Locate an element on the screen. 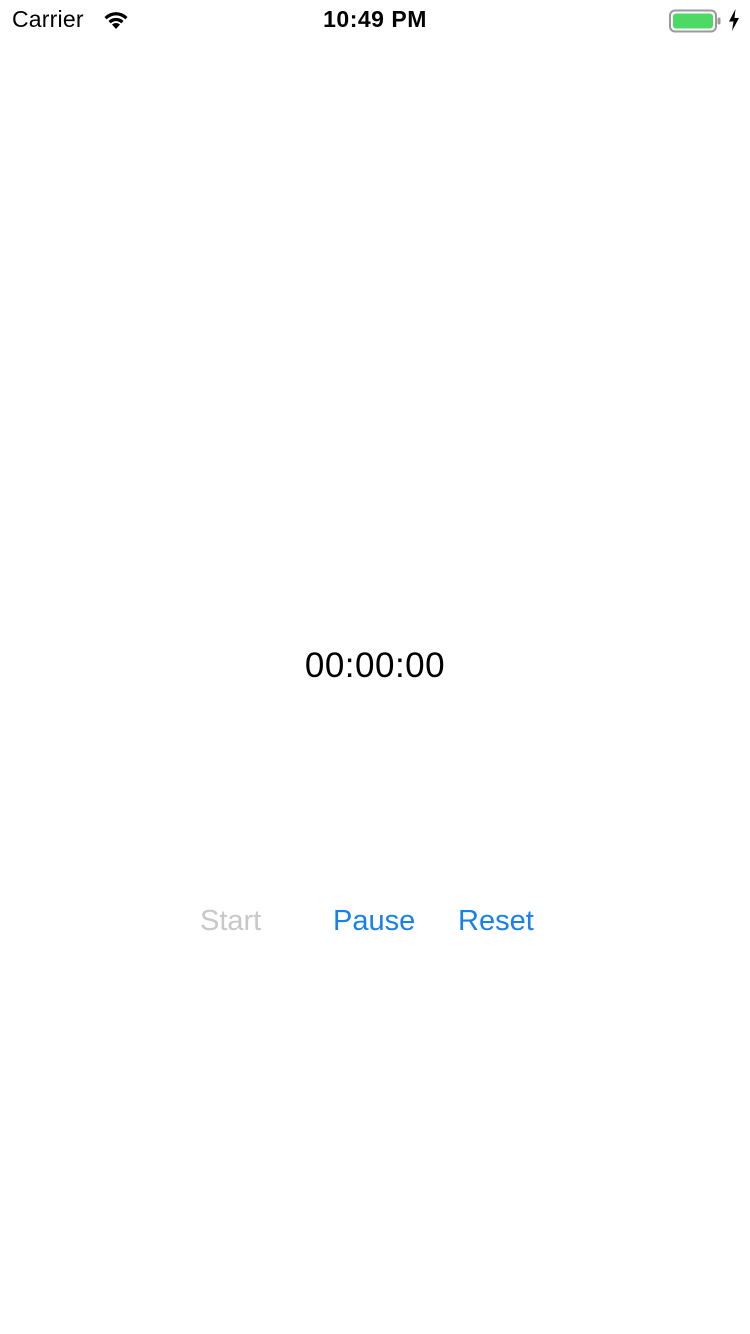 Image resolution: width=750 pixels, height=1334 pixels. reset-button: Reset is located at coordinates (496, 921).